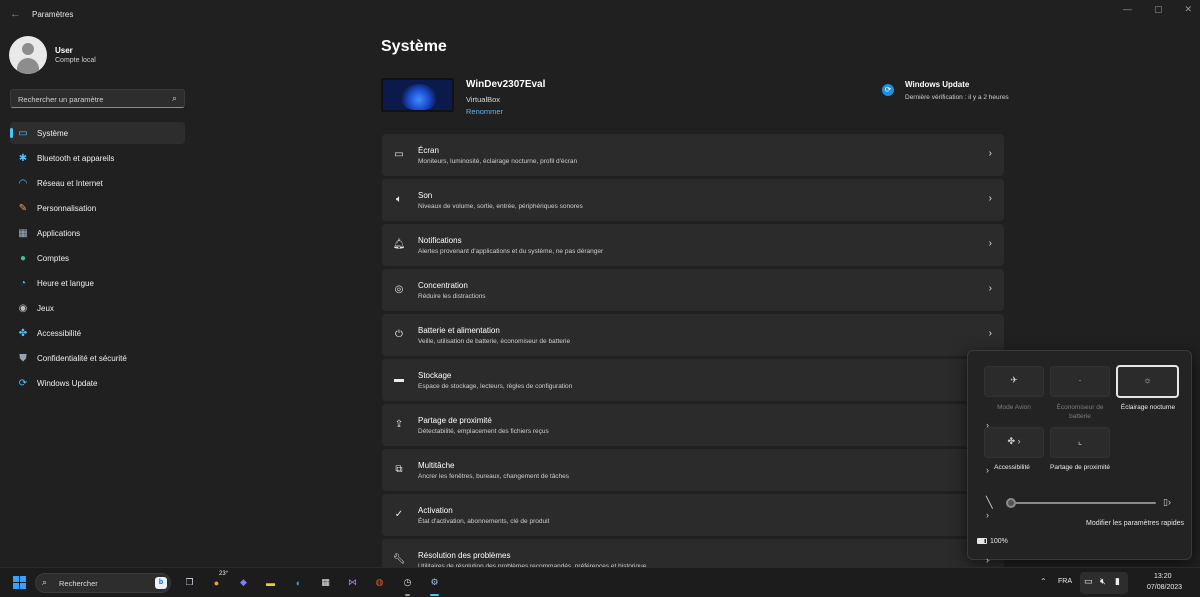  Describe the element at coordinates (399, 424) in the screenshot. I see `share-icon: ⇪` at that location.